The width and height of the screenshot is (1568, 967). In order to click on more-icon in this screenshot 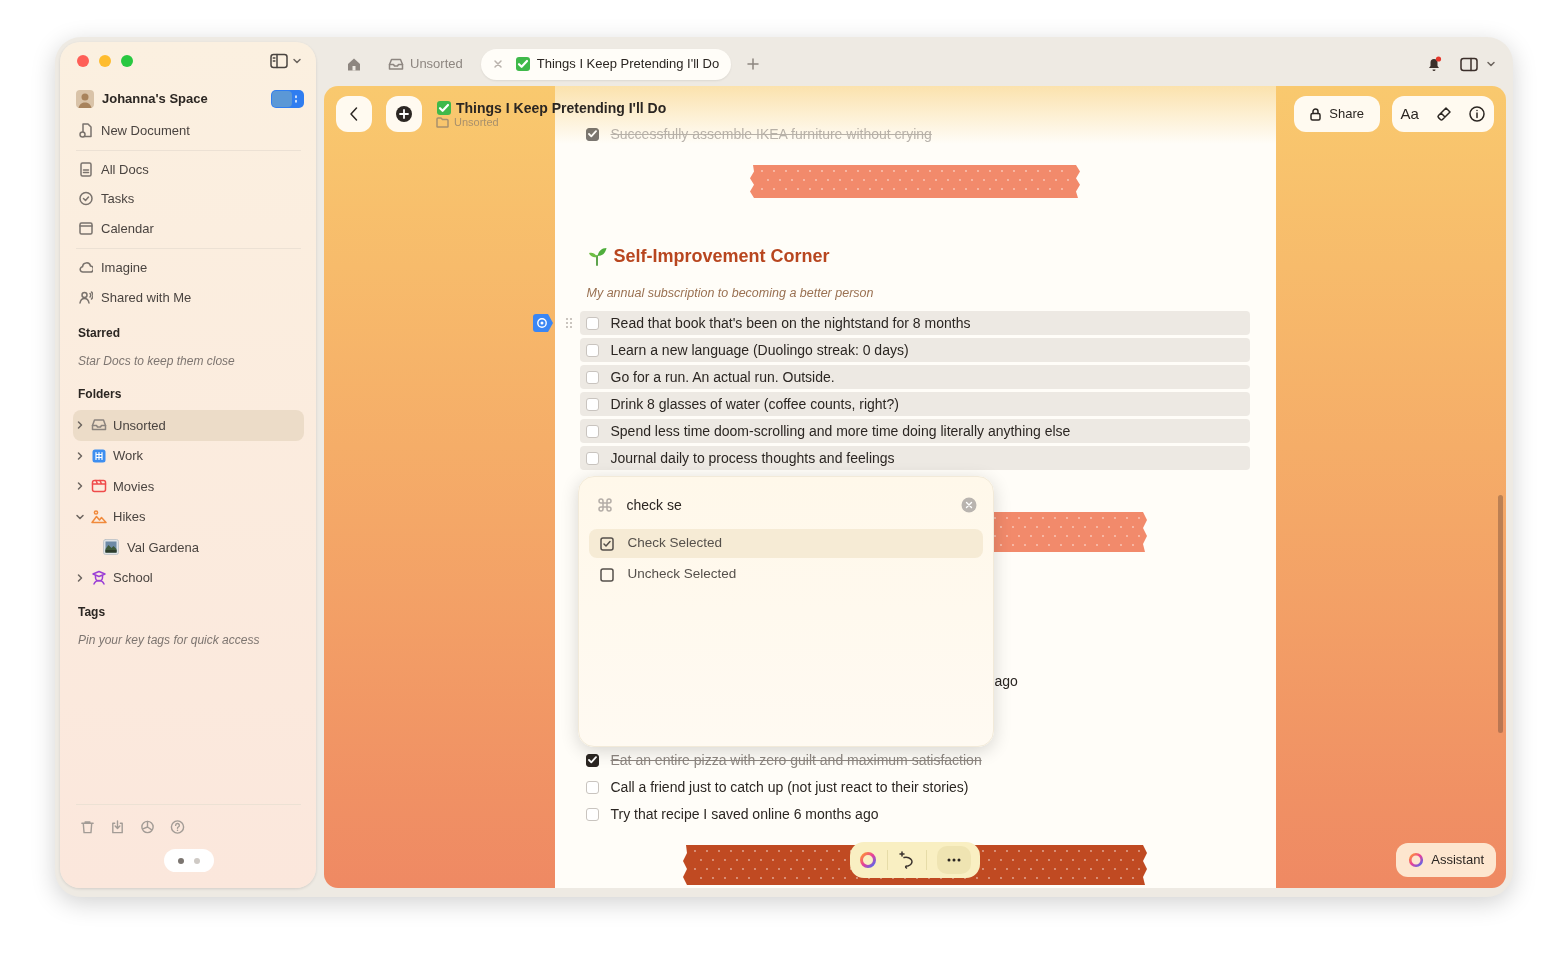, I will do `click(953, 860)`.